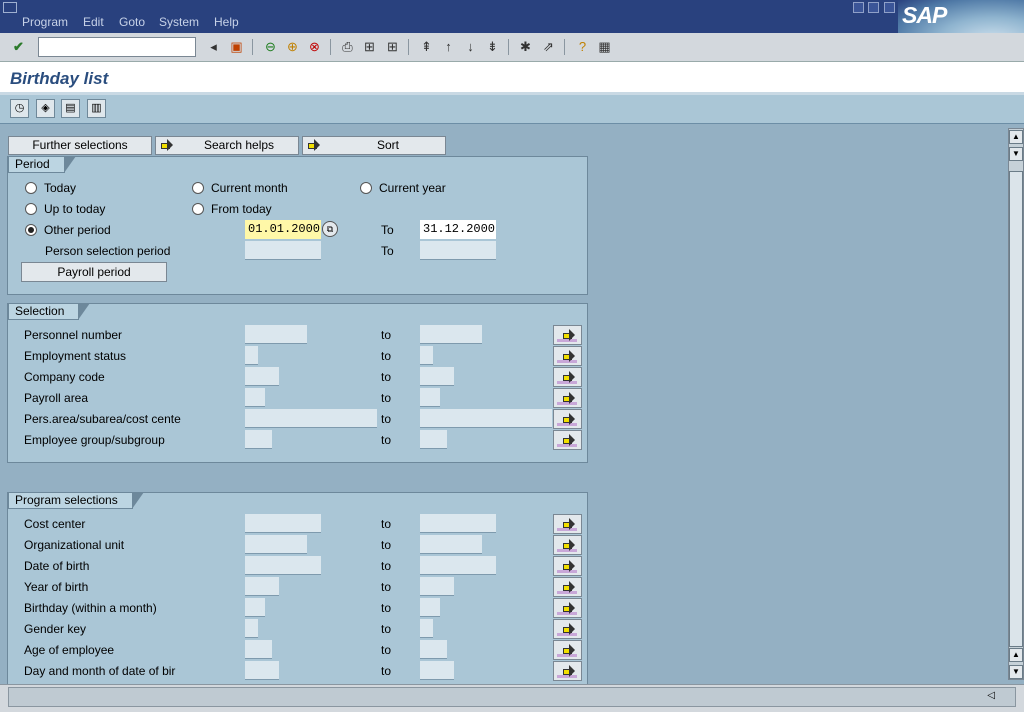 This screenshot has width=1024, height=712. Describe the element at coordinates (330, 229) in the screenshot. I see `calendar-help-icon: ⧉` at that location.